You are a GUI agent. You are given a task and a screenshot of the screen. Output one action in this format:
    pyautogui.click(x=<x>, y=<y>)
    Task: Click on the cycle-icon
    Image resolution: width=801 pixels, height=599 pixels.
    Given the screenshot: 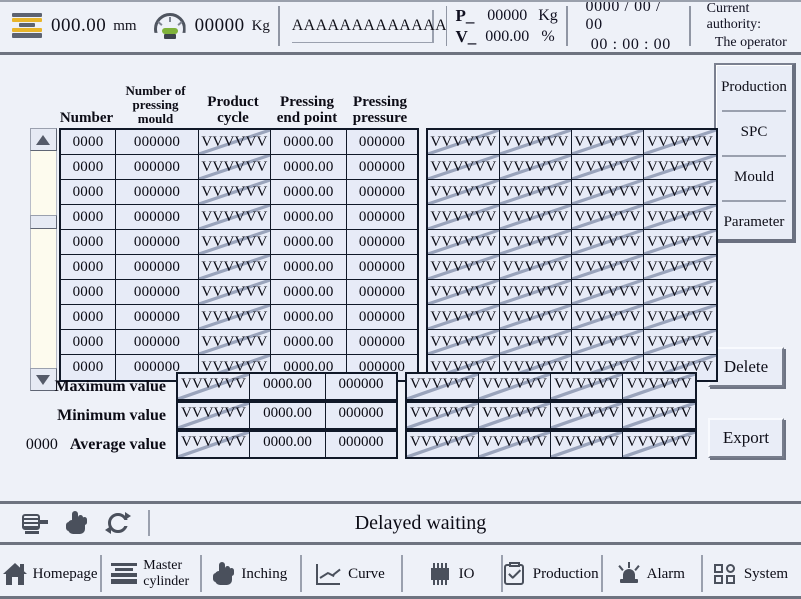 What is the action you would take?
    pyautogui.click(x=118, y=523)
    